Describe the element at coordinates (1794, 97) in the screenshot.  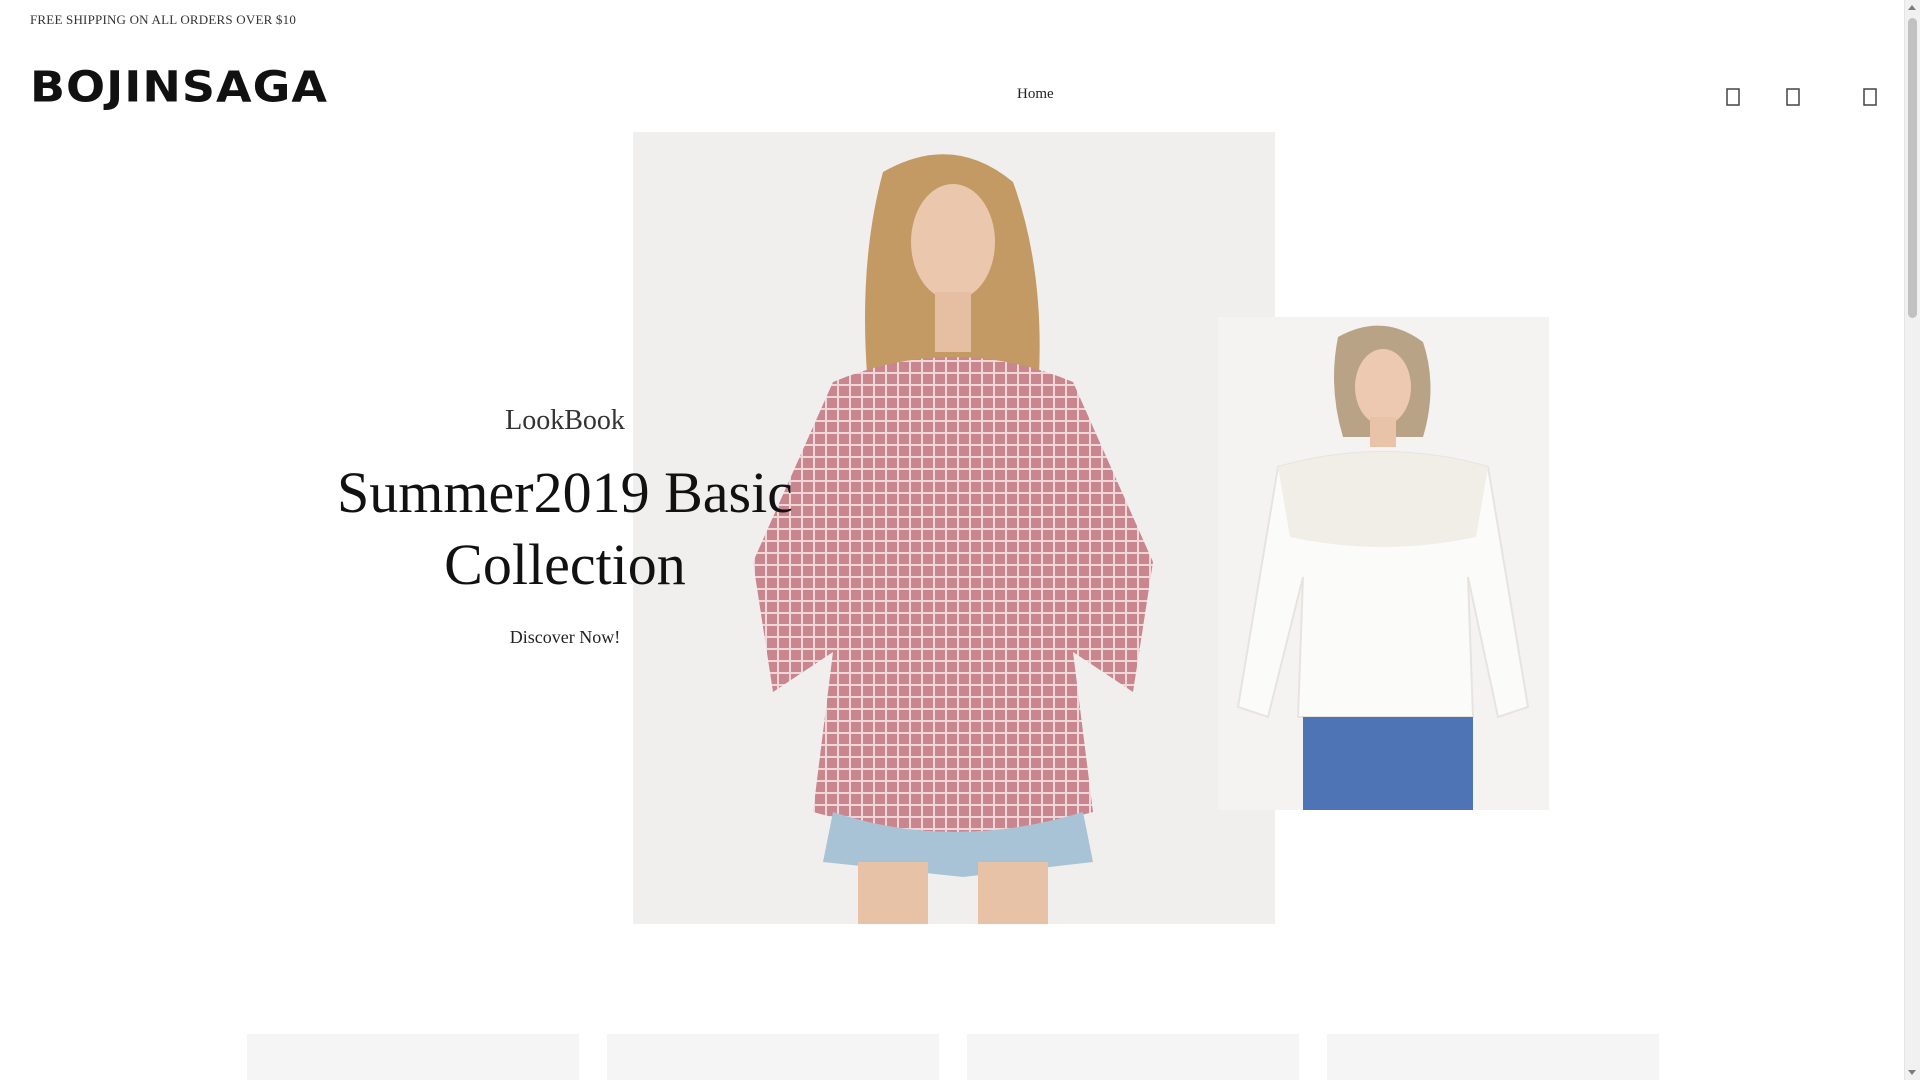
I see `account-icon` at that location.